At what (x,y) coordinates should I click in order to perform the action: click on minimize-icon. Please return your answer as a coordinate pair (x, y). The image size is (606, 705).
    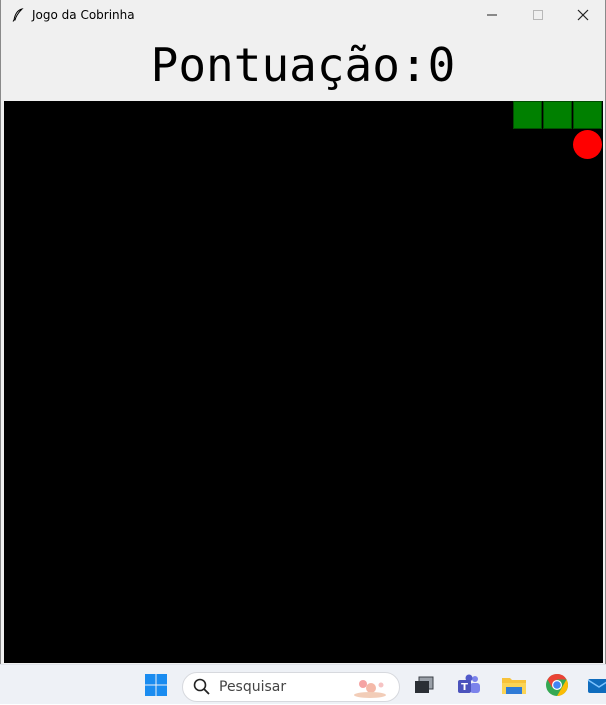
    Looking at the image, I should click on (492, 15).